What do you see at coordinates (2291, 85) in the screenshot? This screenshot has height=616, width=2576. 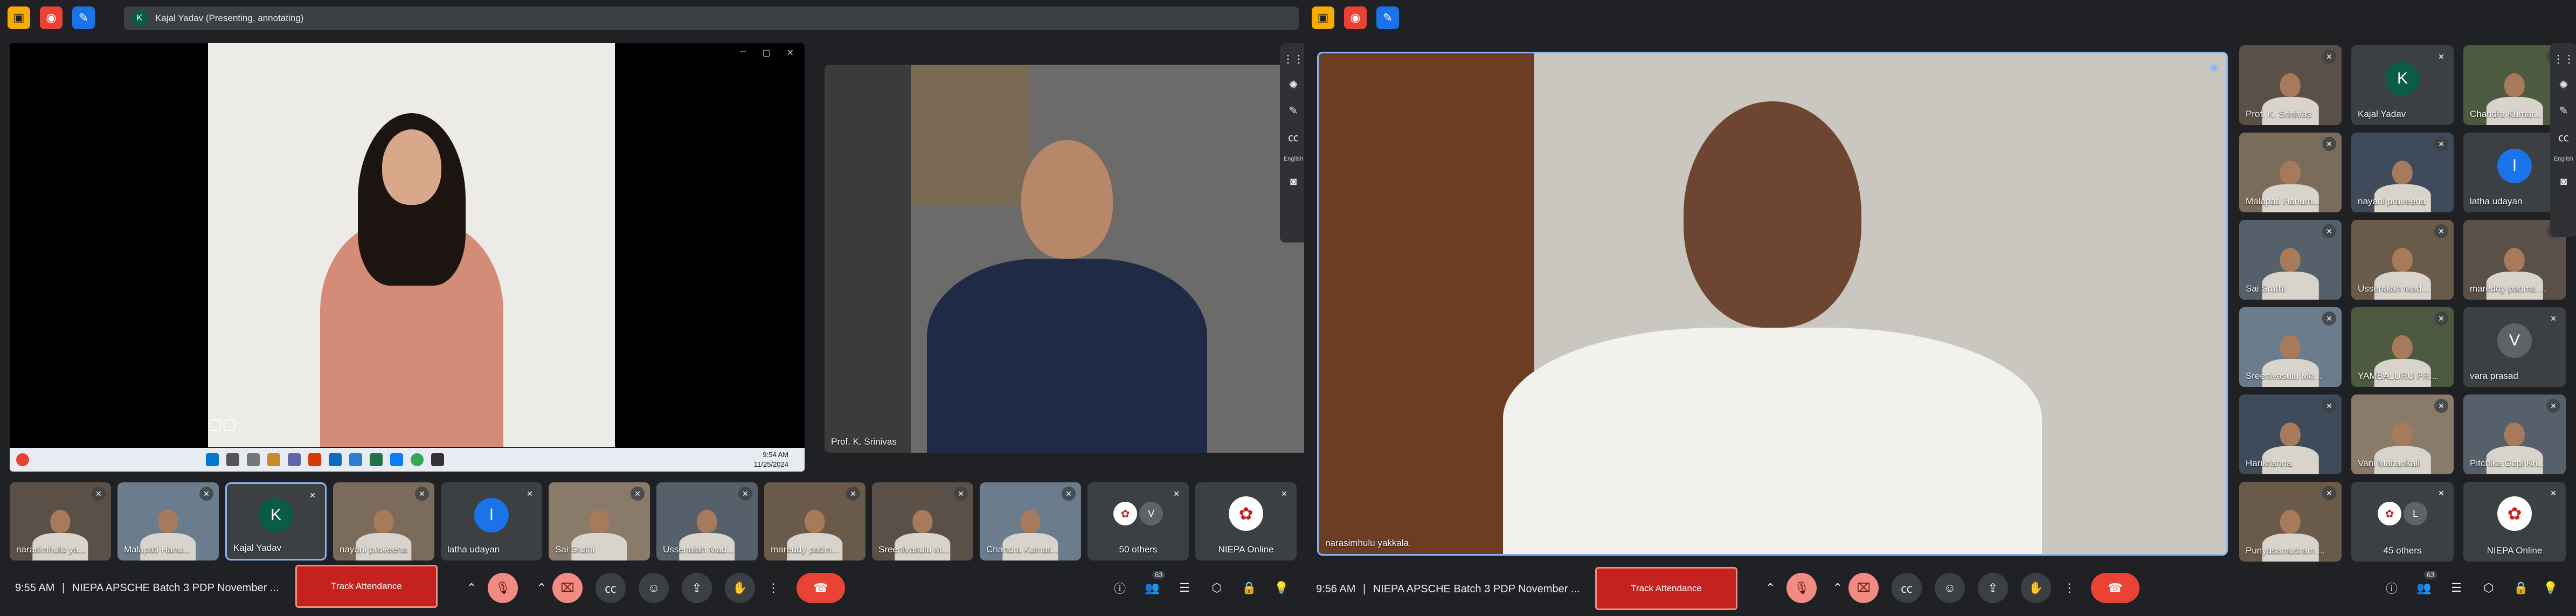 I see `participant-tile: ✕ Prof. K. Srinivas` at bounding box center [2291, 85].